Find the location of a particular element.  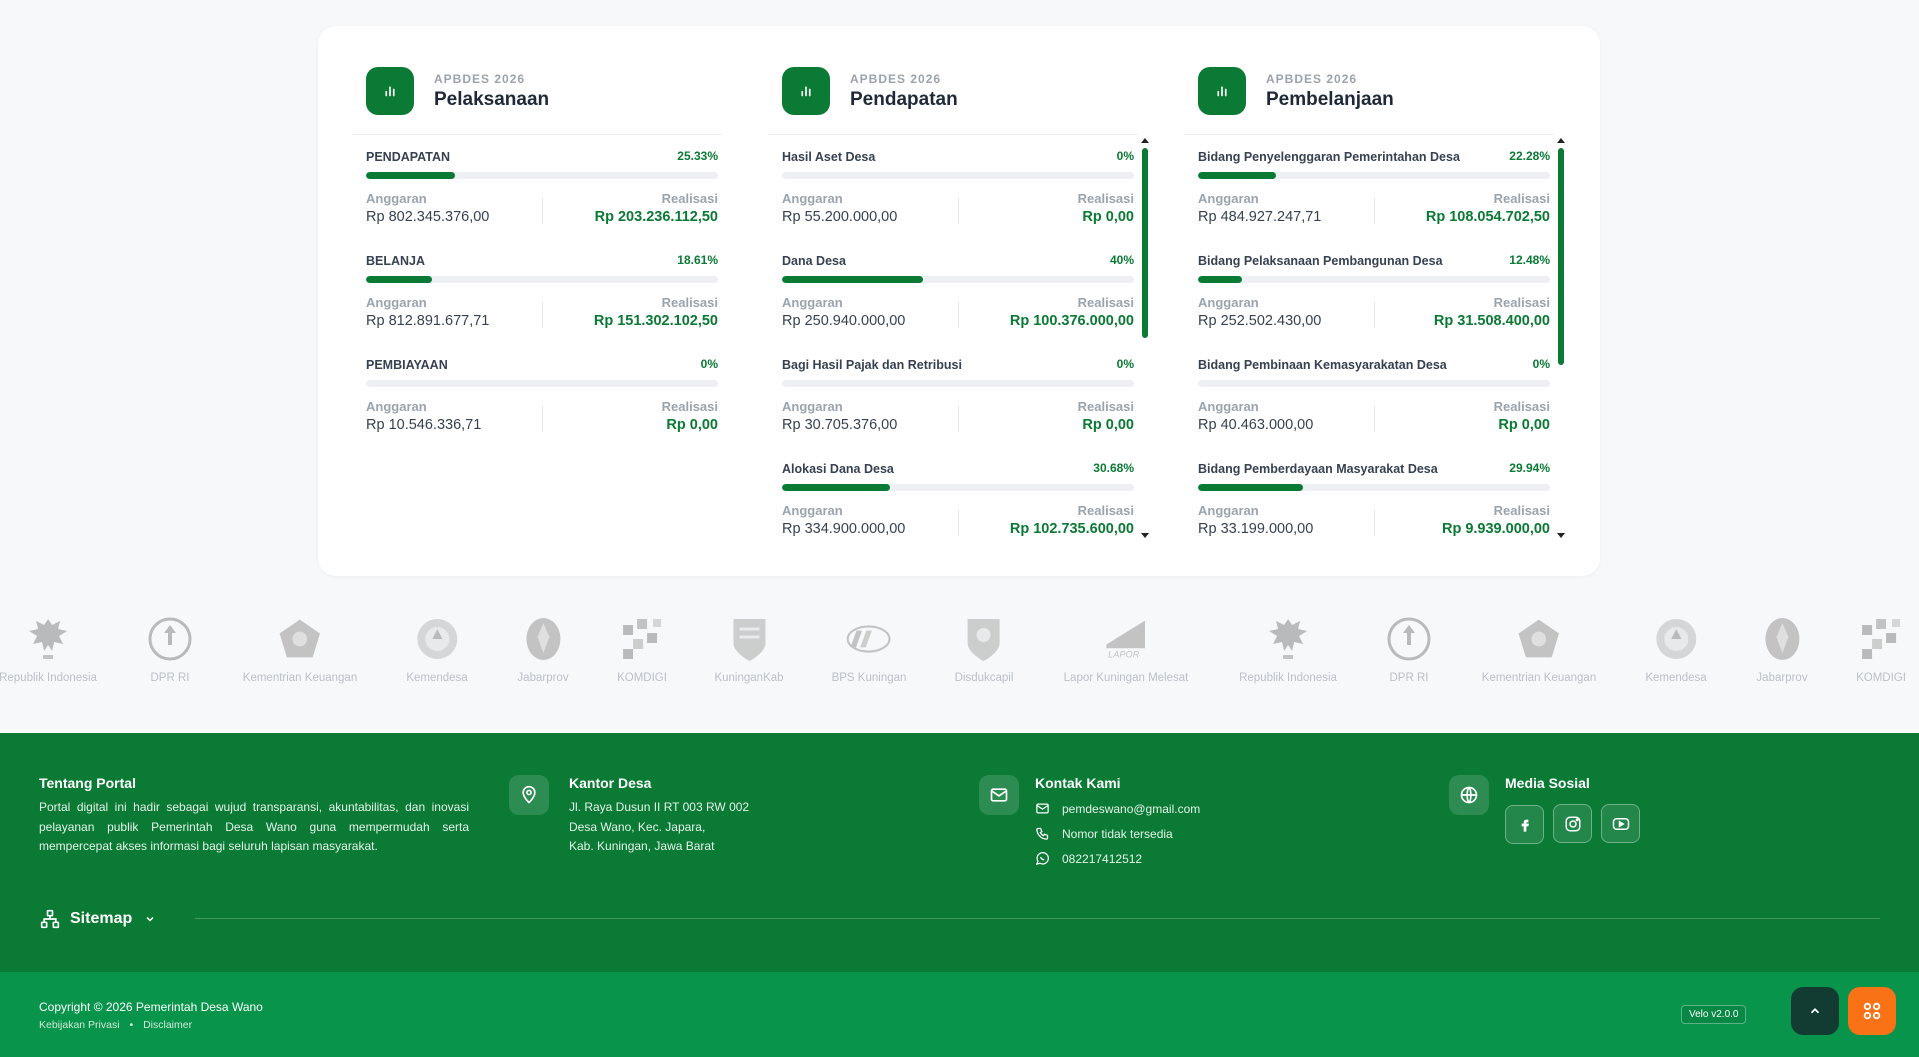

partner-logo-name: Kementrian Keuangan is located at coordinates (1539, 678).